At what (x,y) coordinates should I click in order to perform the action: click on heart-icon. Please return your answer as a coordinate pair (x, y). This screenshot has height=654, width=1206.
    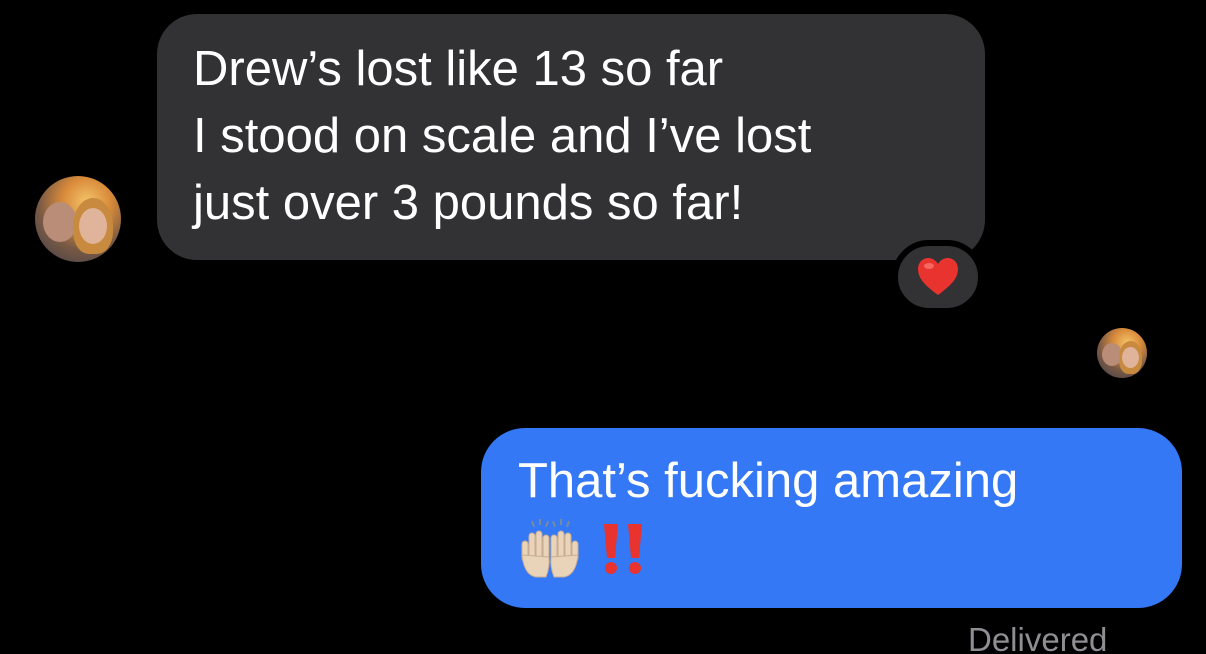
    Looking at the image, I should click on (938, 276).